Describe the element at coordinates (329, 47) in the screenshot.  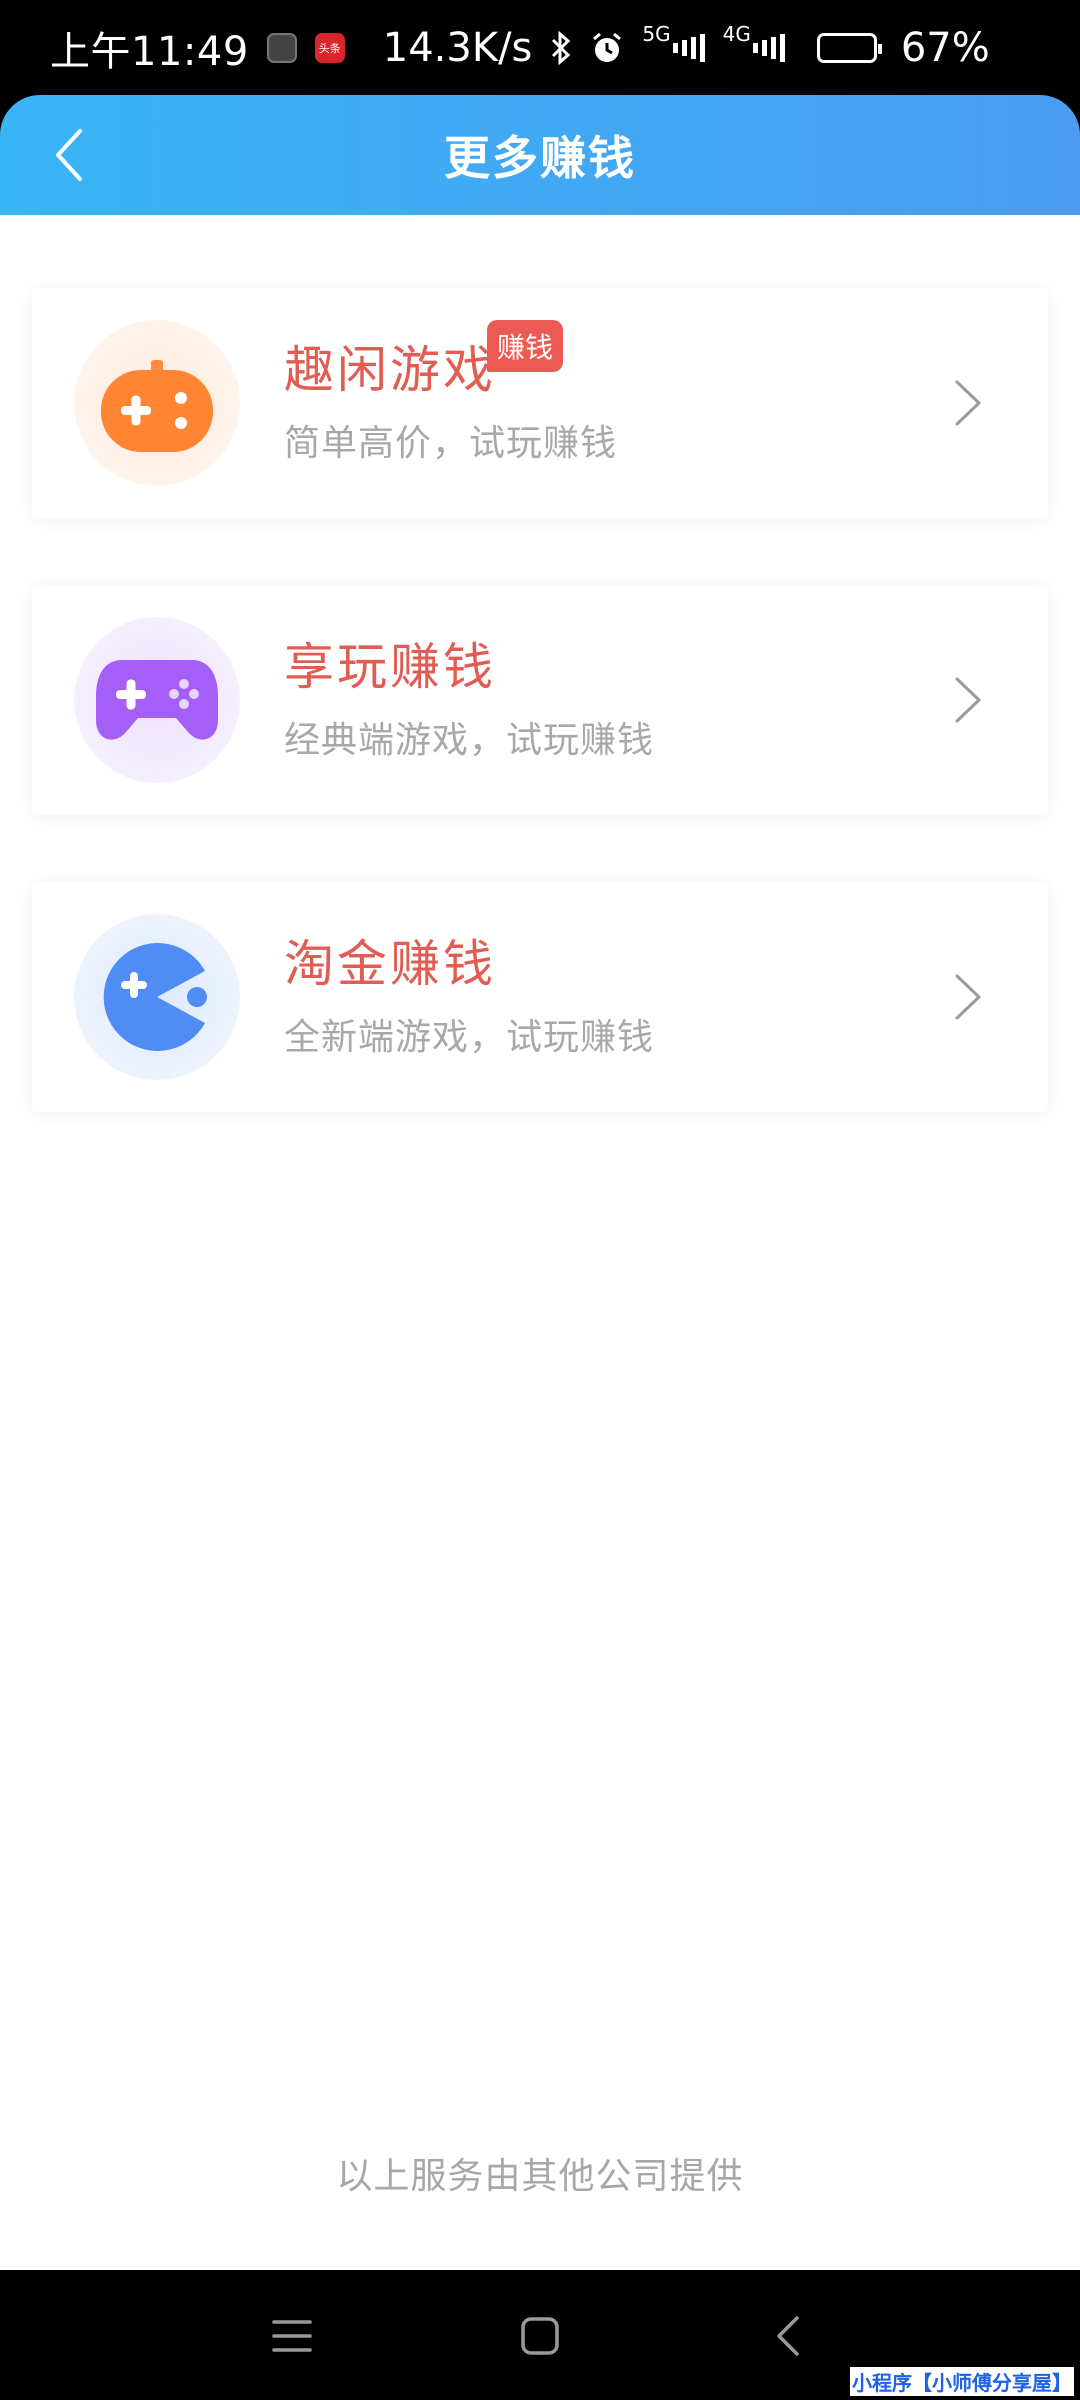
I see `news-app-icon: 头条` at that location.